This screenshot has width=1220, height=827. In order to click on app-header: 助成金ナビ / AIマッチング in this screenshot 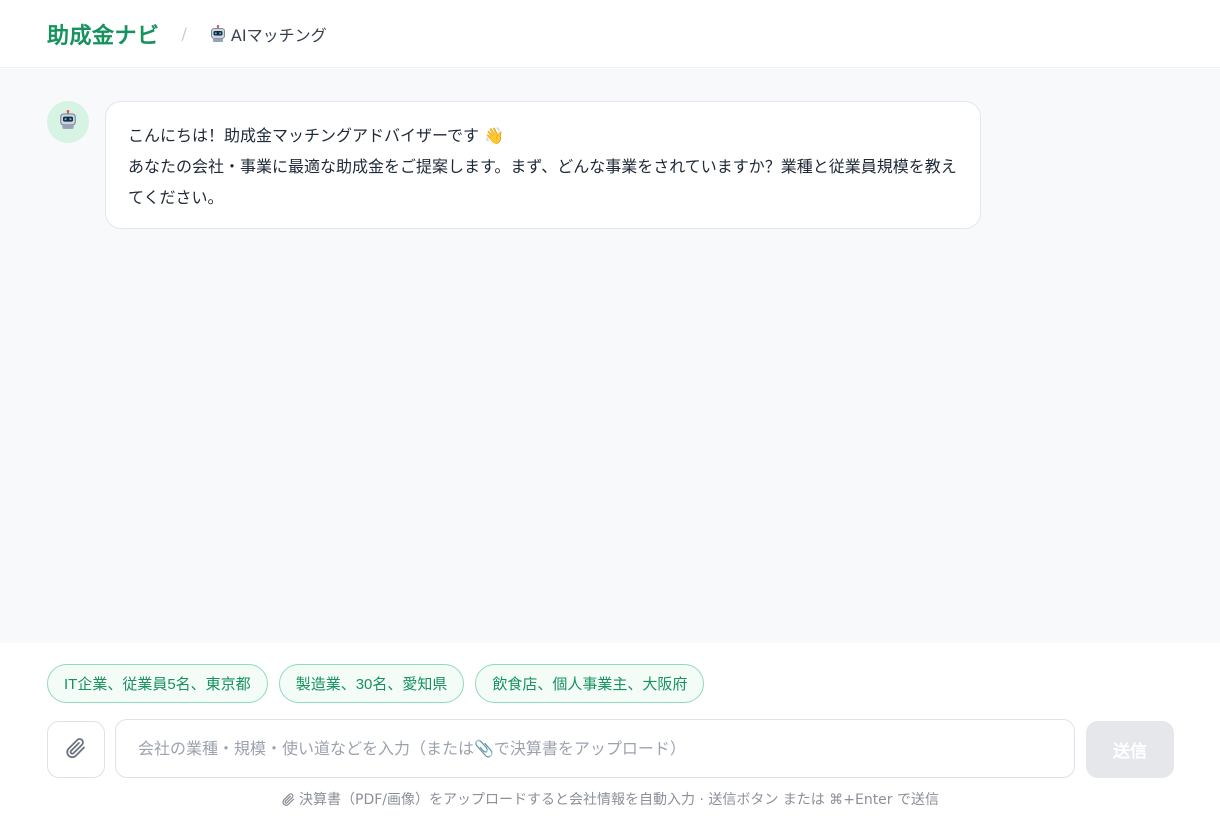, I will do `click(610, 34)`.